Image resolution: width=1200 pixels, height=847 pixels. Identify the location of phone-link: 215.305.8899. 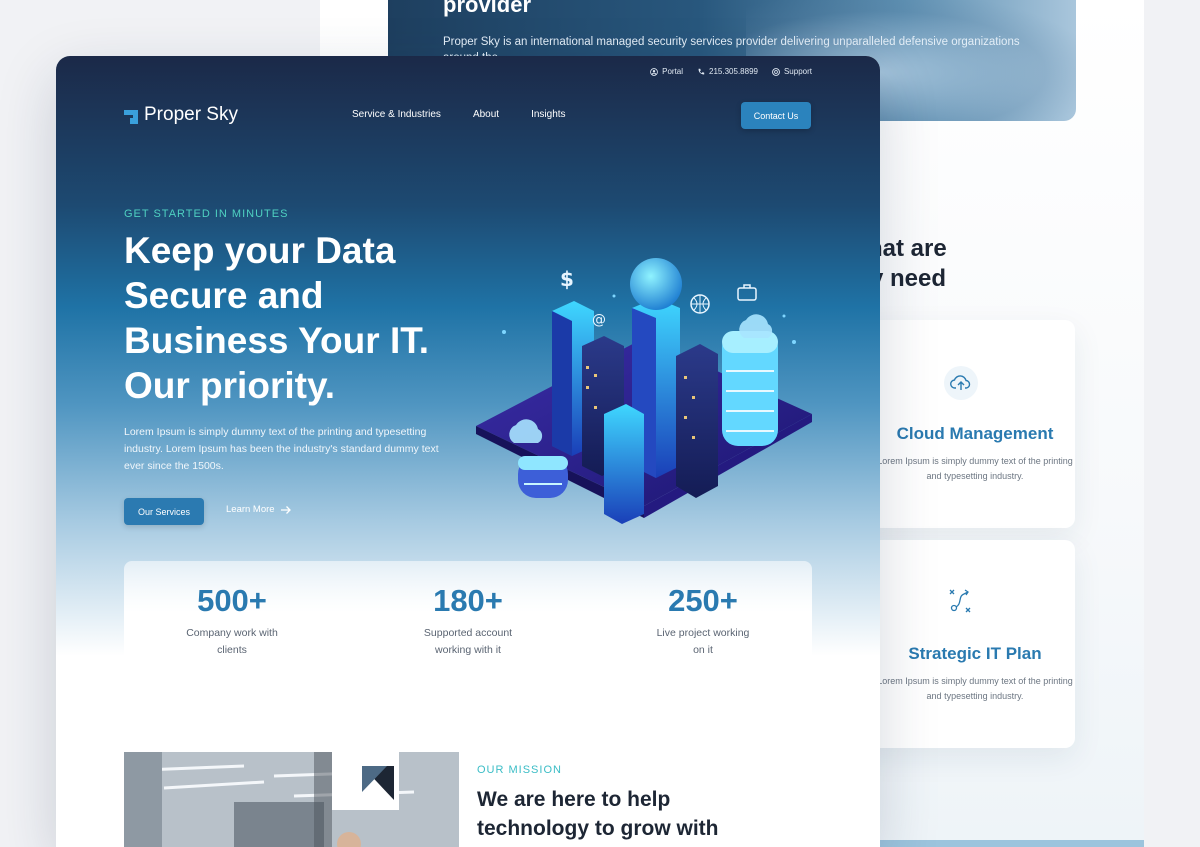
(727, 71).